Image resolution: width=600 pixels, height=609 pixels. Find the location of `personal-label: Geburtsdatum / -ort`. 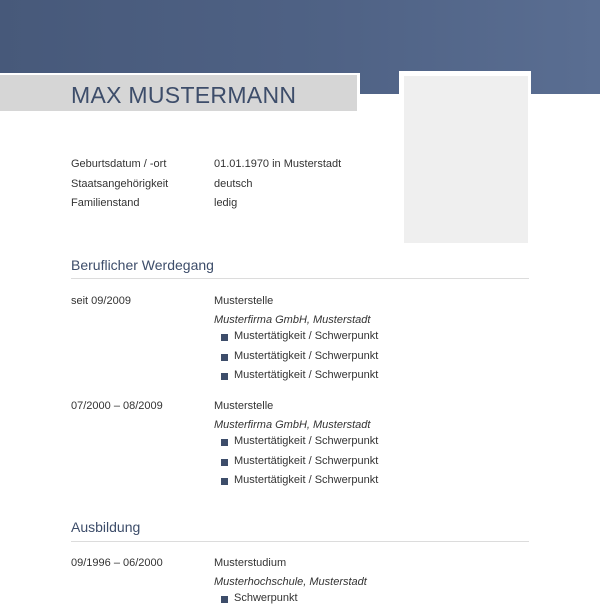

personal-label: Geburtsdatum / -ort is located at coordinates (119, 164).